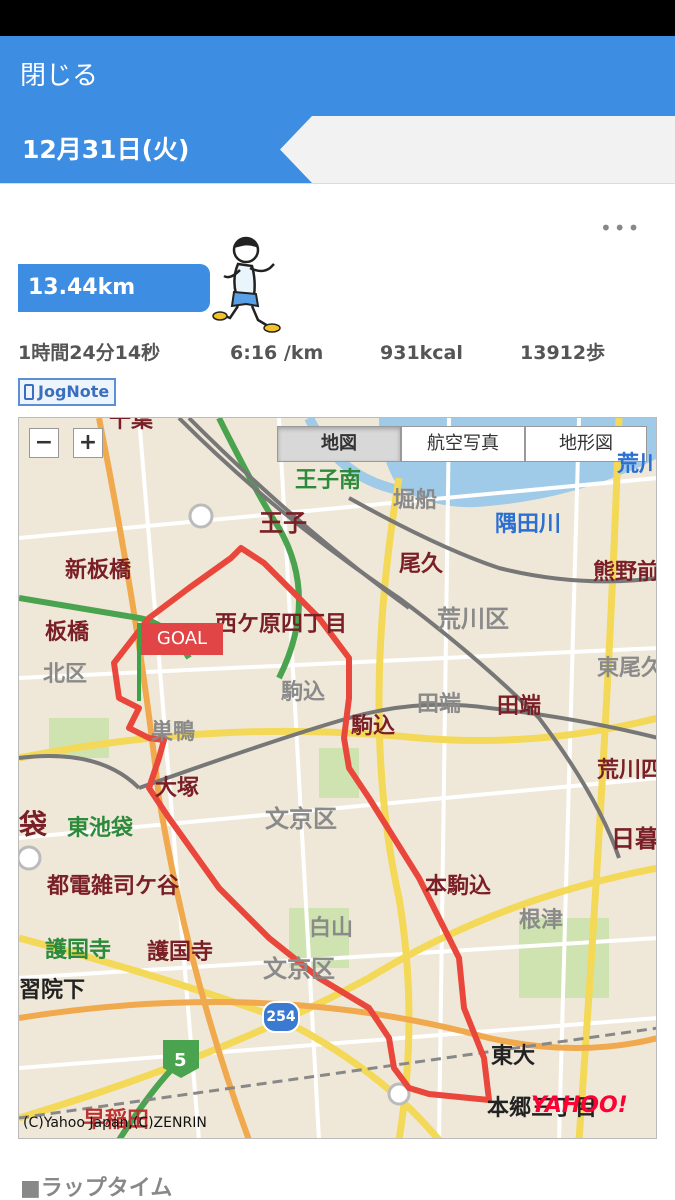 The image size is (675, 1200). What do you see at coordinates (473, 619) in the screenshot?
I see `map-label: 荒川区` at bounding box center [473, 619].